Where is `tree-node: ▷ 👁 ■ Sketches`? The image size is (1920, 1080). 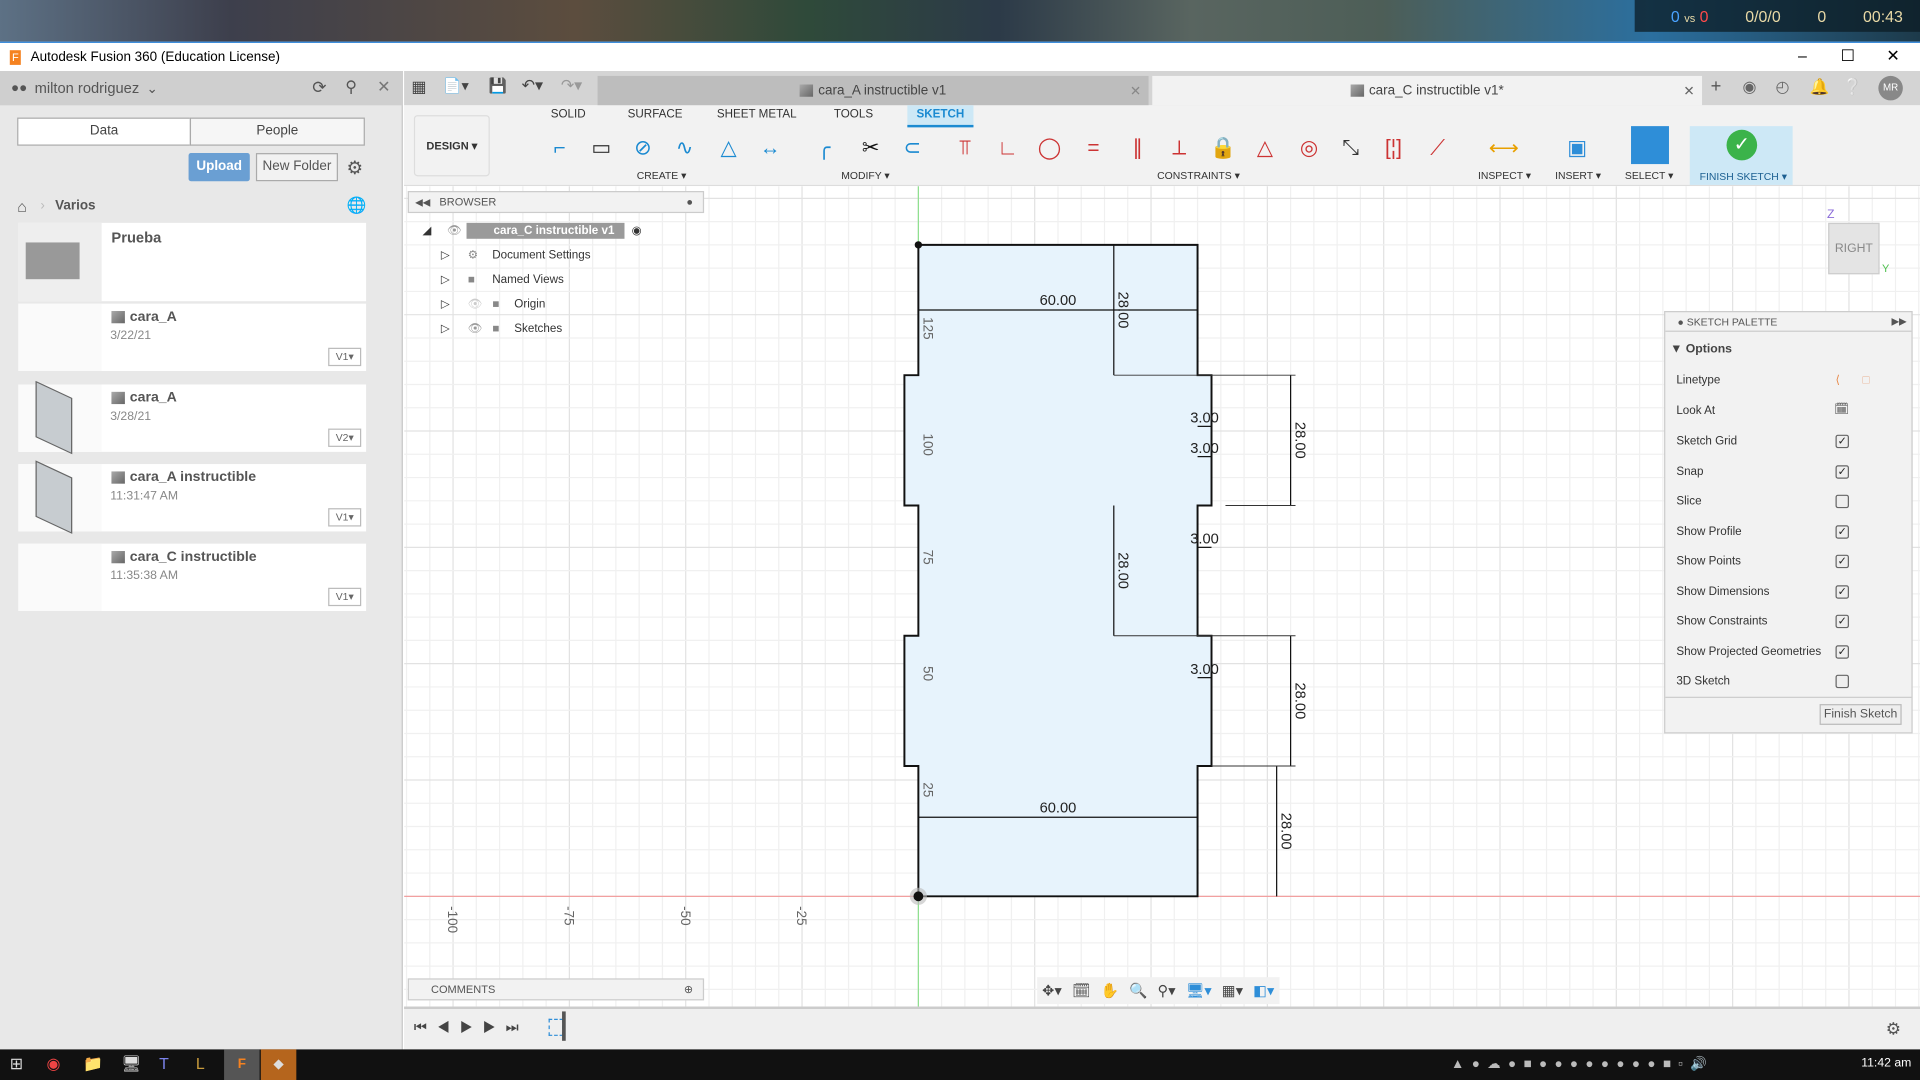
tree-node: ▷ 👁 ■ Sketches is located at coordinates (569, 328).